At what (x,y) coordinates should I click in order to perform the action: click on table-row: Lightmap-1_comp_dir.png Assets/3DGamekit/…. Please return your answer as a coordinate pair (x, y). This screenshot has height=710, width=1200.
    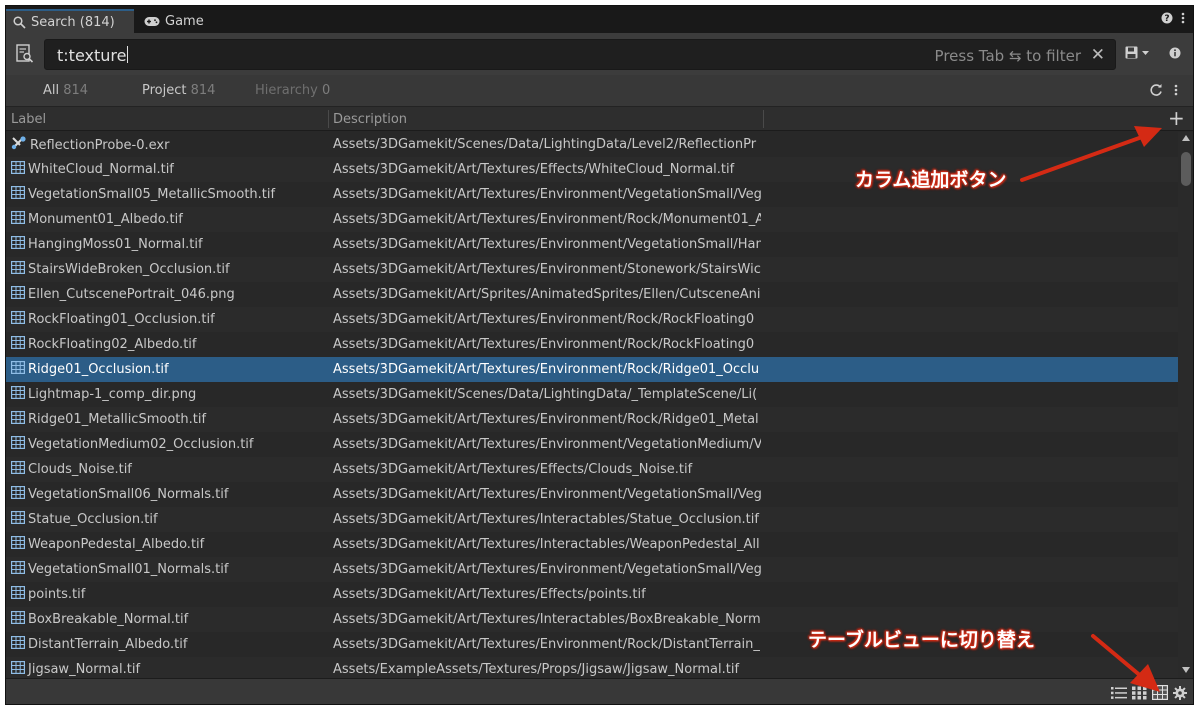
    Looking at the image, I should click on (592, 394).